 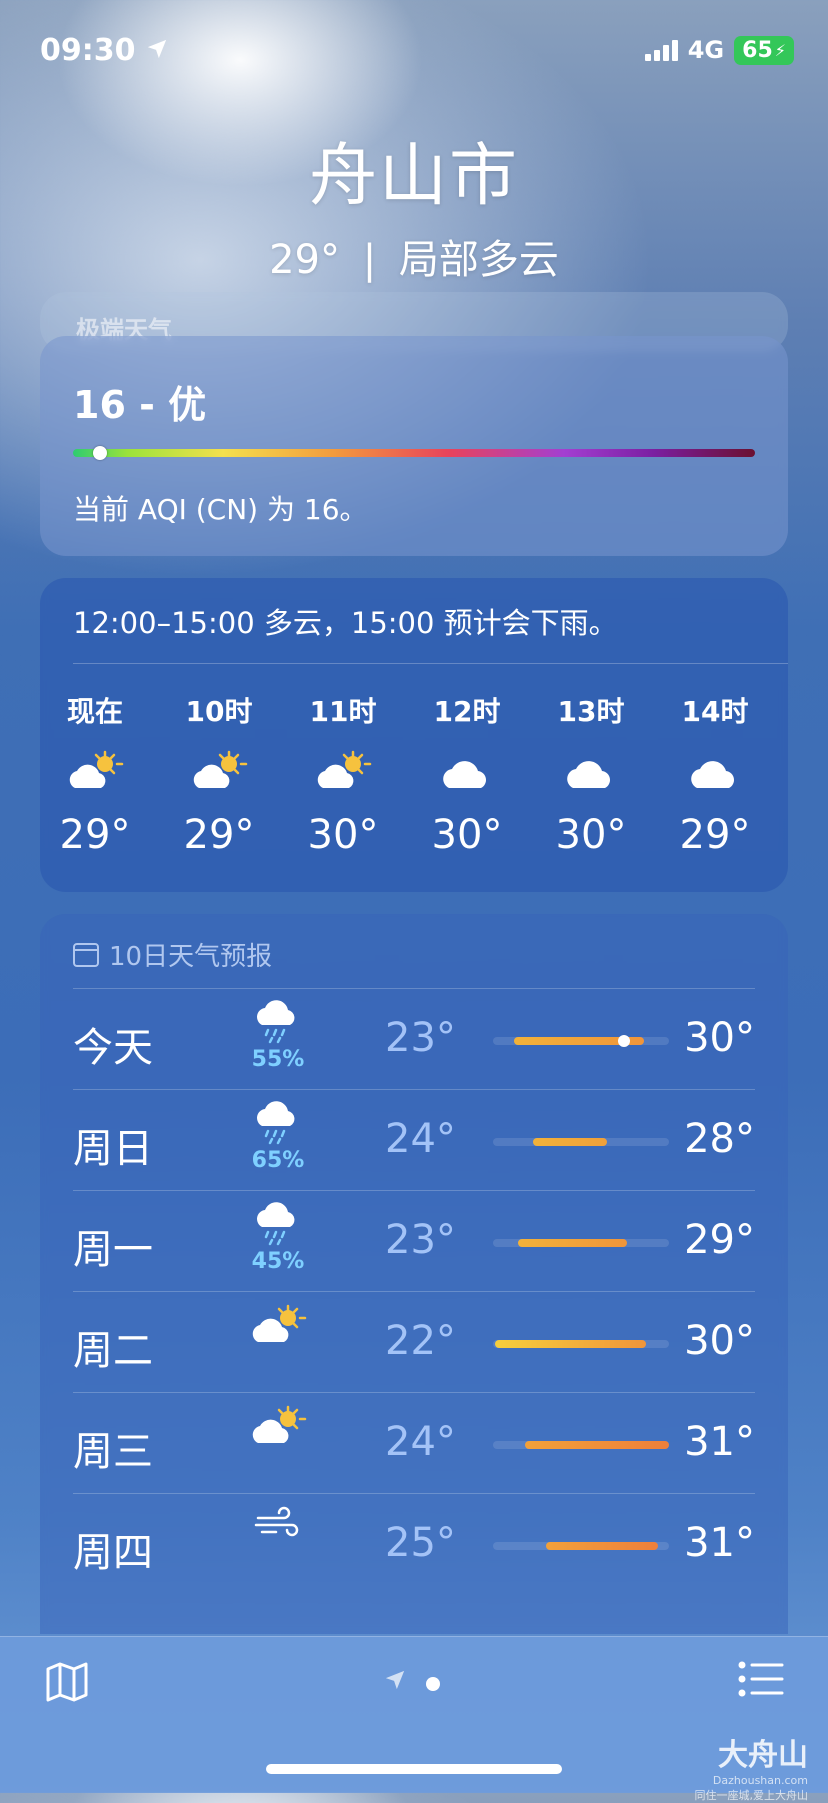 I want to click on watermark-site: Dazhoushan.com, so click(x=760, y=1780).